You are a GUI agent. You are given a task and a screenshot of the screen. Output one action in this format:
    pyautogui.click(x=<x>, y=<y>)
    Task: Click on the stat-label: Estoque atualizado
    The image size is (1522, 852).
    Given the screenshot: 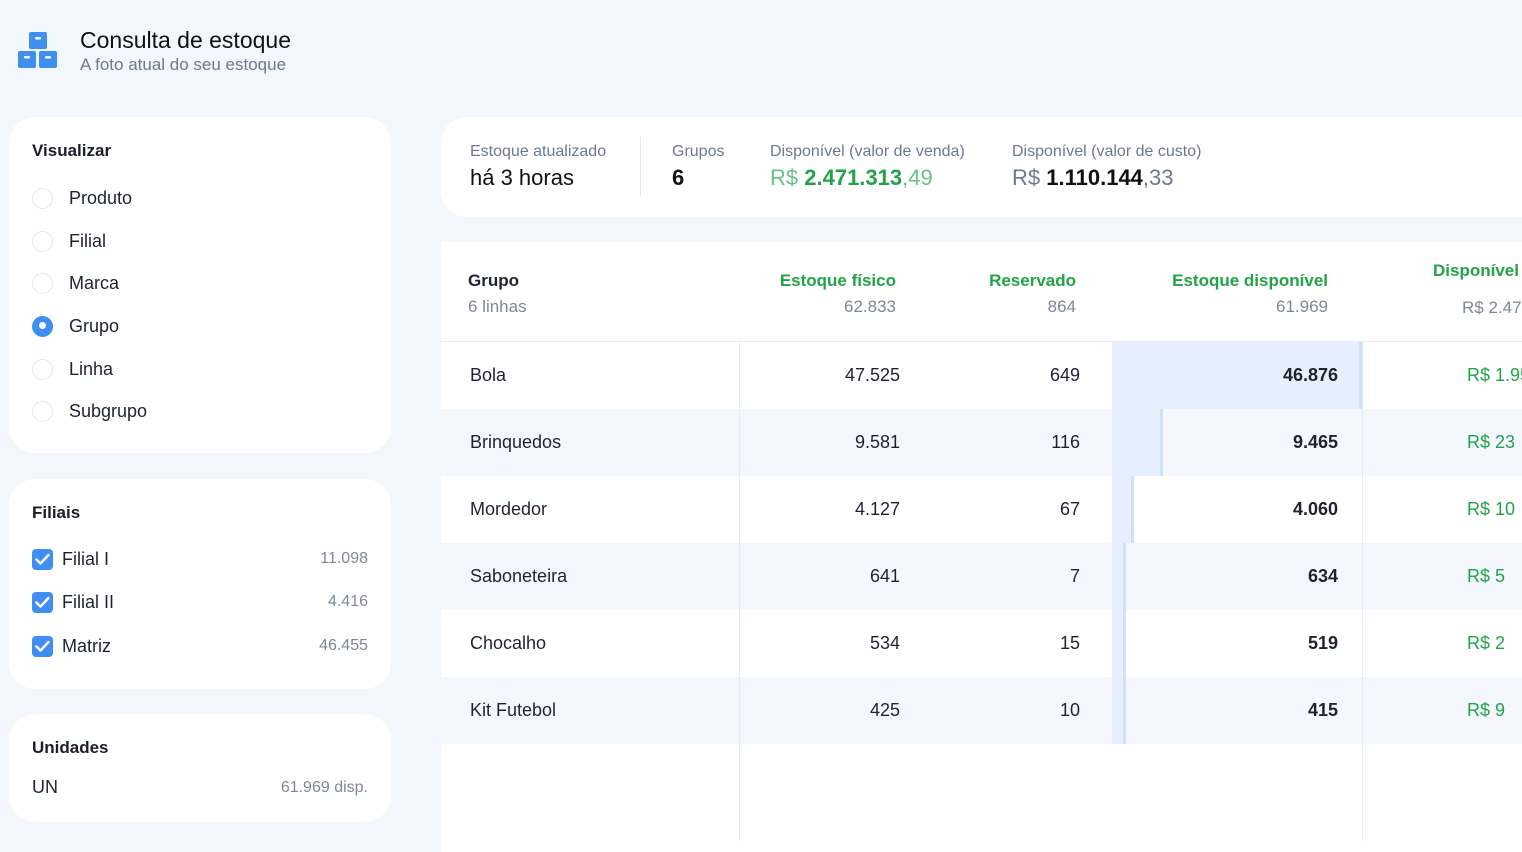 What is the action you would take?
    pyautogui.click(x=538, y=151)
    